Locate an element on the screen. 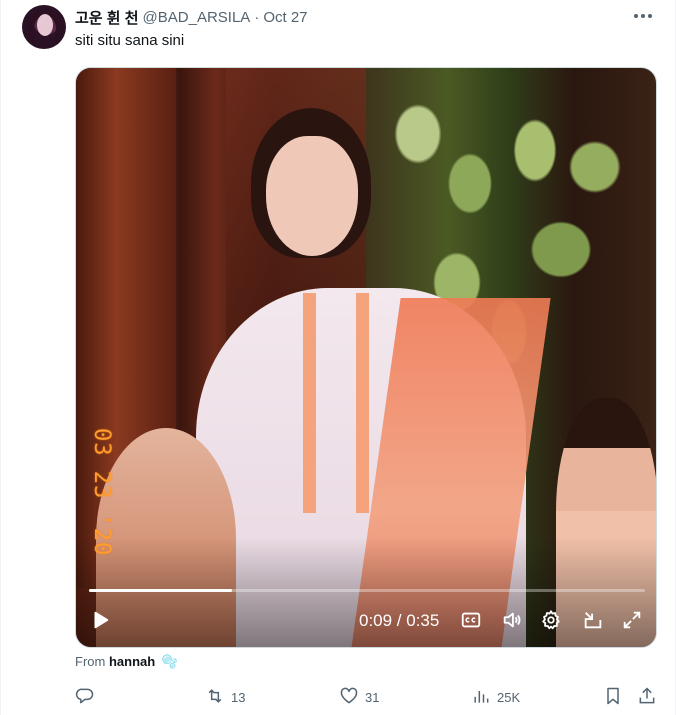  picture-in-picture-icon is located at coordinates (593, 620).